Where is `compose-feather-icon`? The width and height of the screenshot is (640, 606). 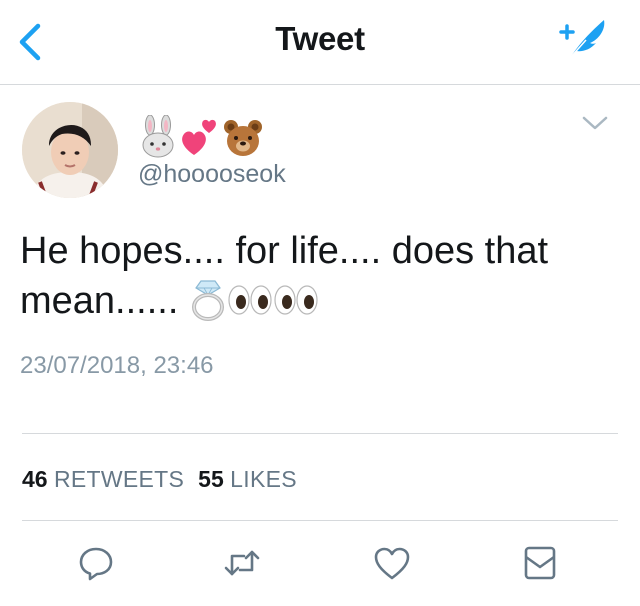 compose-feather-icon is located at coordinates (582, 39).